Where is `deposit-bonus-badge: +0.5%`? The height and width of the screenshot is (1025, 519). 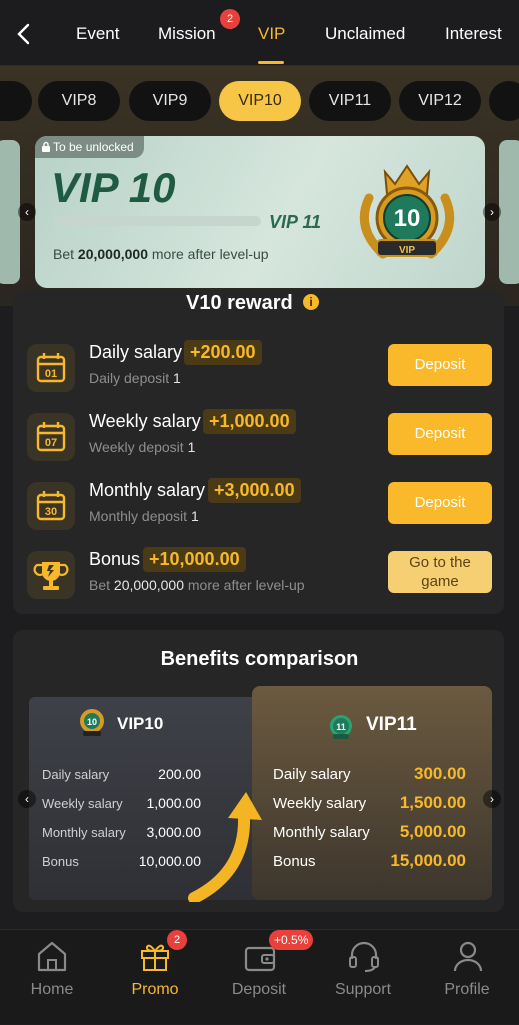
deposit-bonus-badge: +0.5% is located at coordinates (291, 940).